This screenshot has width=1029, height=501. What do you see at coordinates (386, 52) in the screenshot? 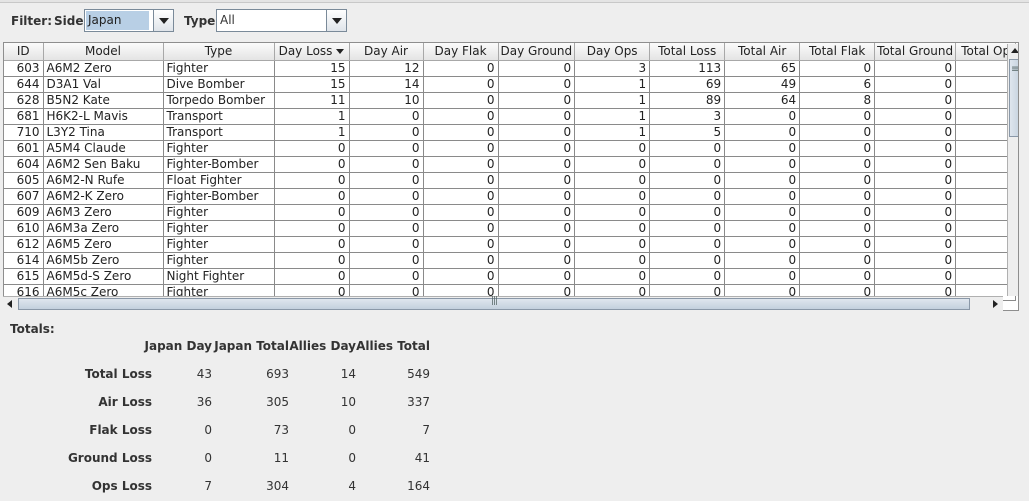
I see `column-header-day-air: Day Air` at bounding box center [386, 52].